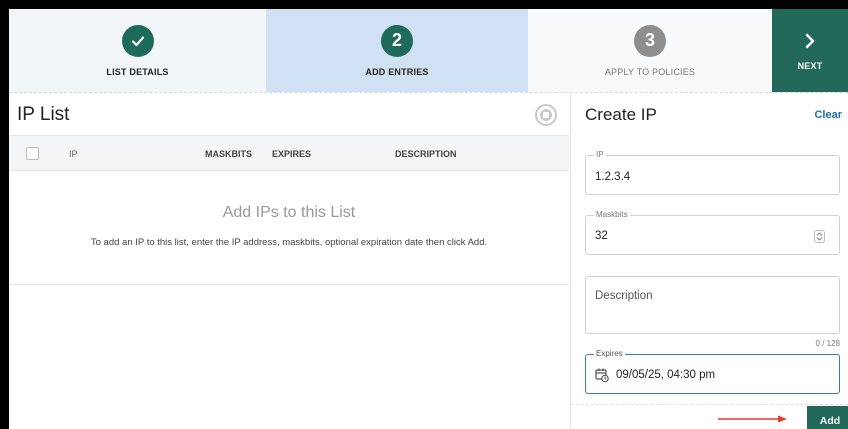 This screenshot has width=848, height=429. What do you see at coordinates (712, 305) in the screenshot?
I see `description-field: Description` at bounding box center [712, 305].